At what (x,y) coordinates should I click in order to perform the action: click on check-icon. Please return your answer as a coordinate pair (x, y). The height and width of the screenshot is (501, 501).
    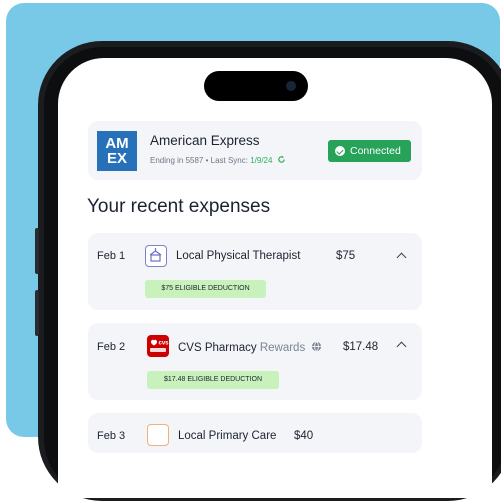
    Looking at the image, I should click on (340, 151).